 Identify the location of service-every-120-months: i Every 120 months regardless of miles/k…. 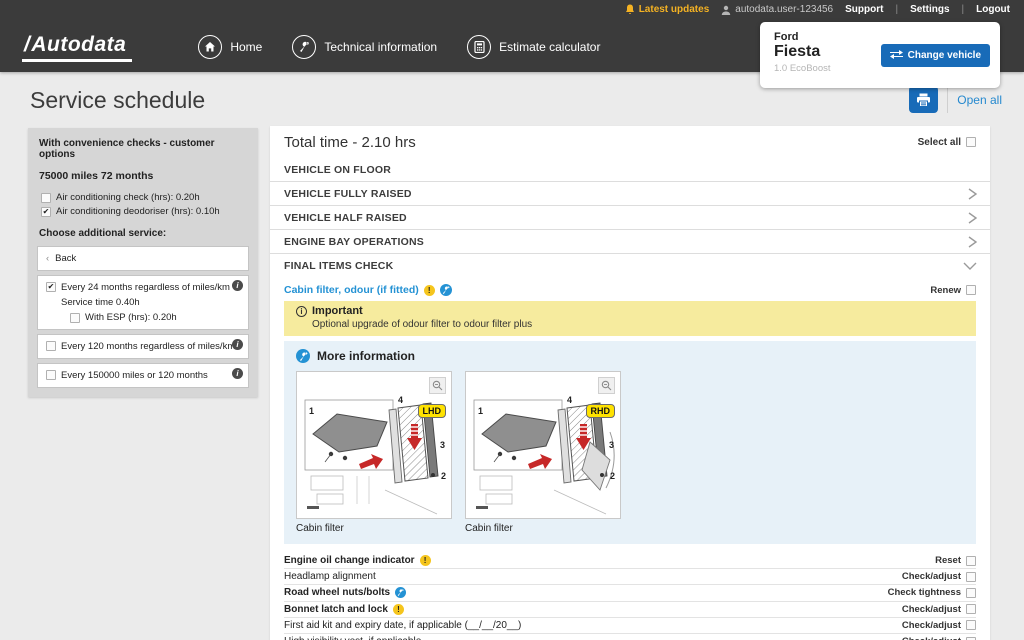
(143, 346).